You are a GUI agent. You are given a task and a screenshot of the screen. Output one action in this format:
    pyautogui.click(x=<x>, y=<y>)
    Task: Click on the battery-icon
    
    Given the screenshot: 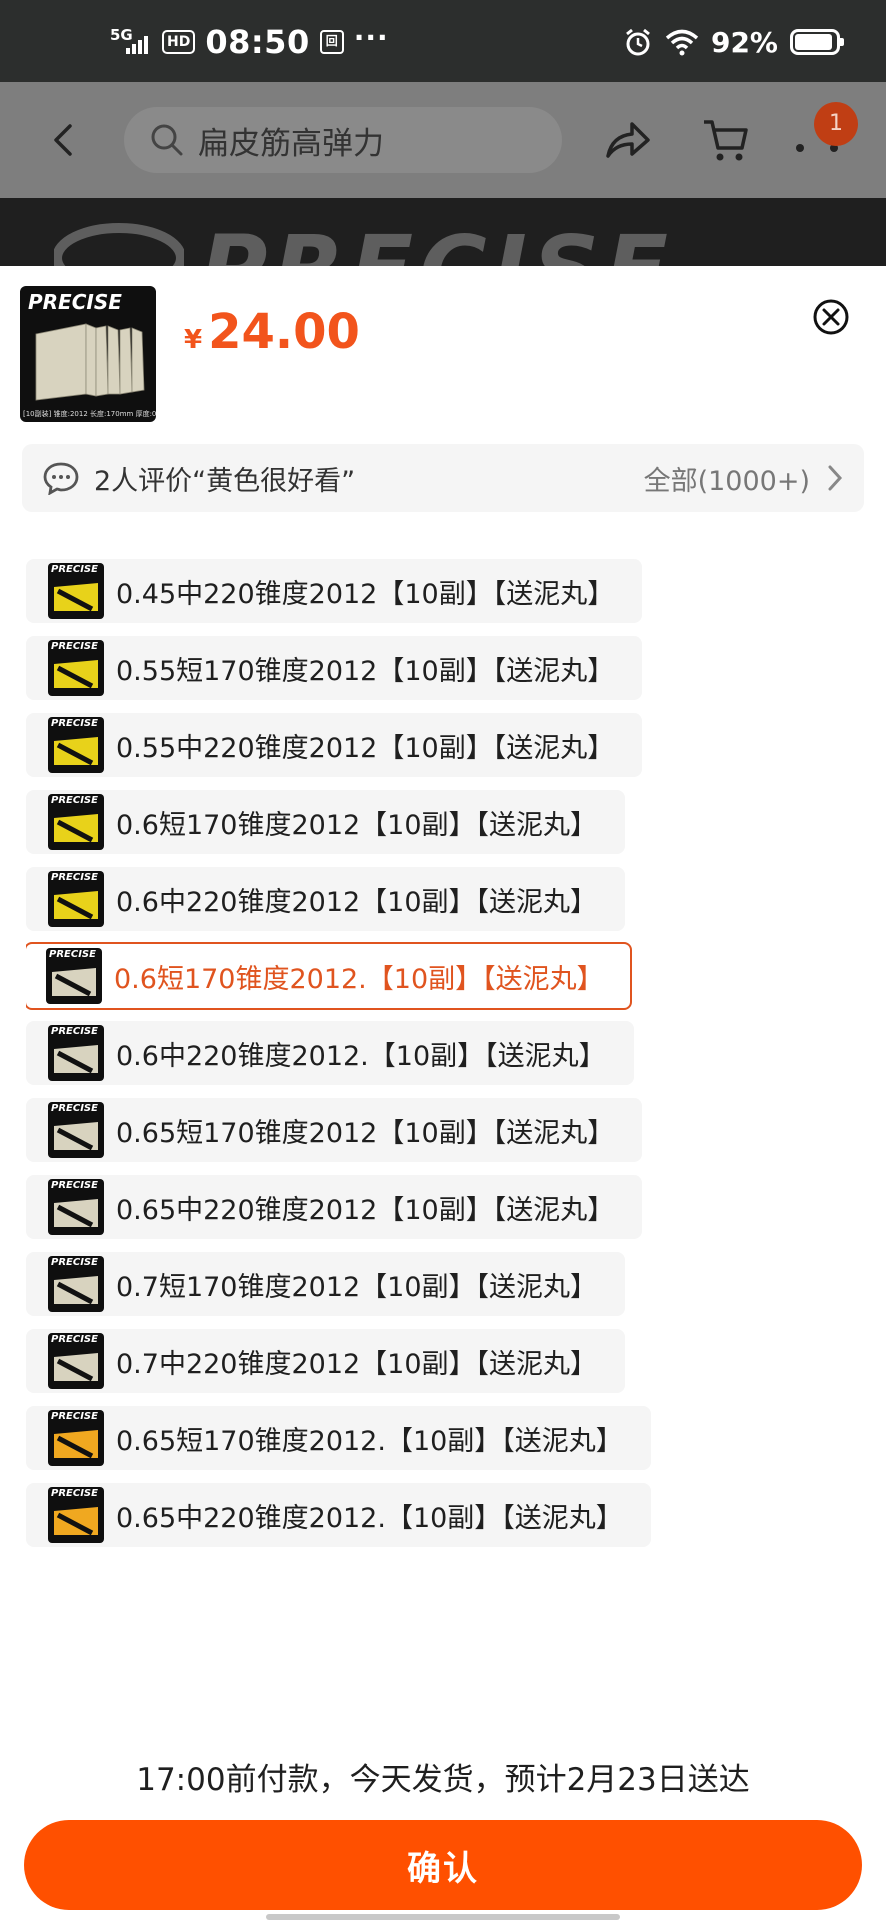 What is the action you would take?
    pyautogui.click(x=817, y=42)
    